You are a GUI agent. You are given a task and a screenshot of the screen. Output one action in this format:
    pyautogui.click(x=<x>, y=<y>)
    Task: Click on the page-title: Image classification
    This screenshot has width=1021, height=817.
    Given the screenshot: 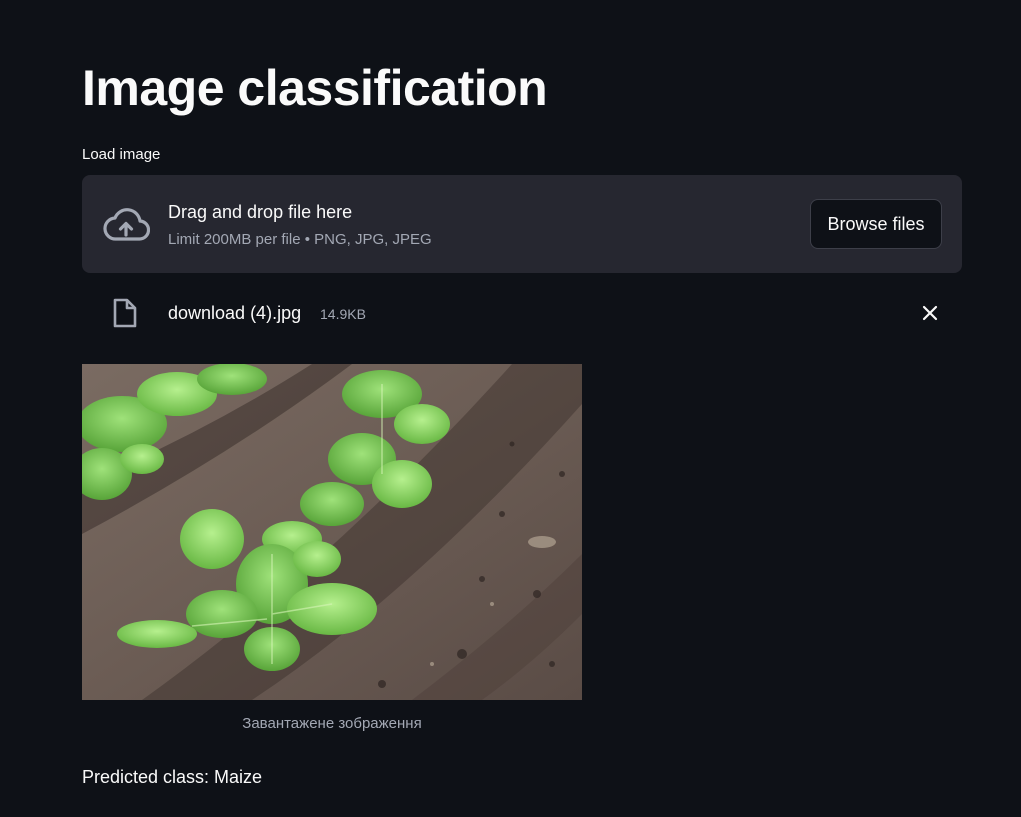 What is the action you would take?
    pyautogui.click(x=315, y=88)
    